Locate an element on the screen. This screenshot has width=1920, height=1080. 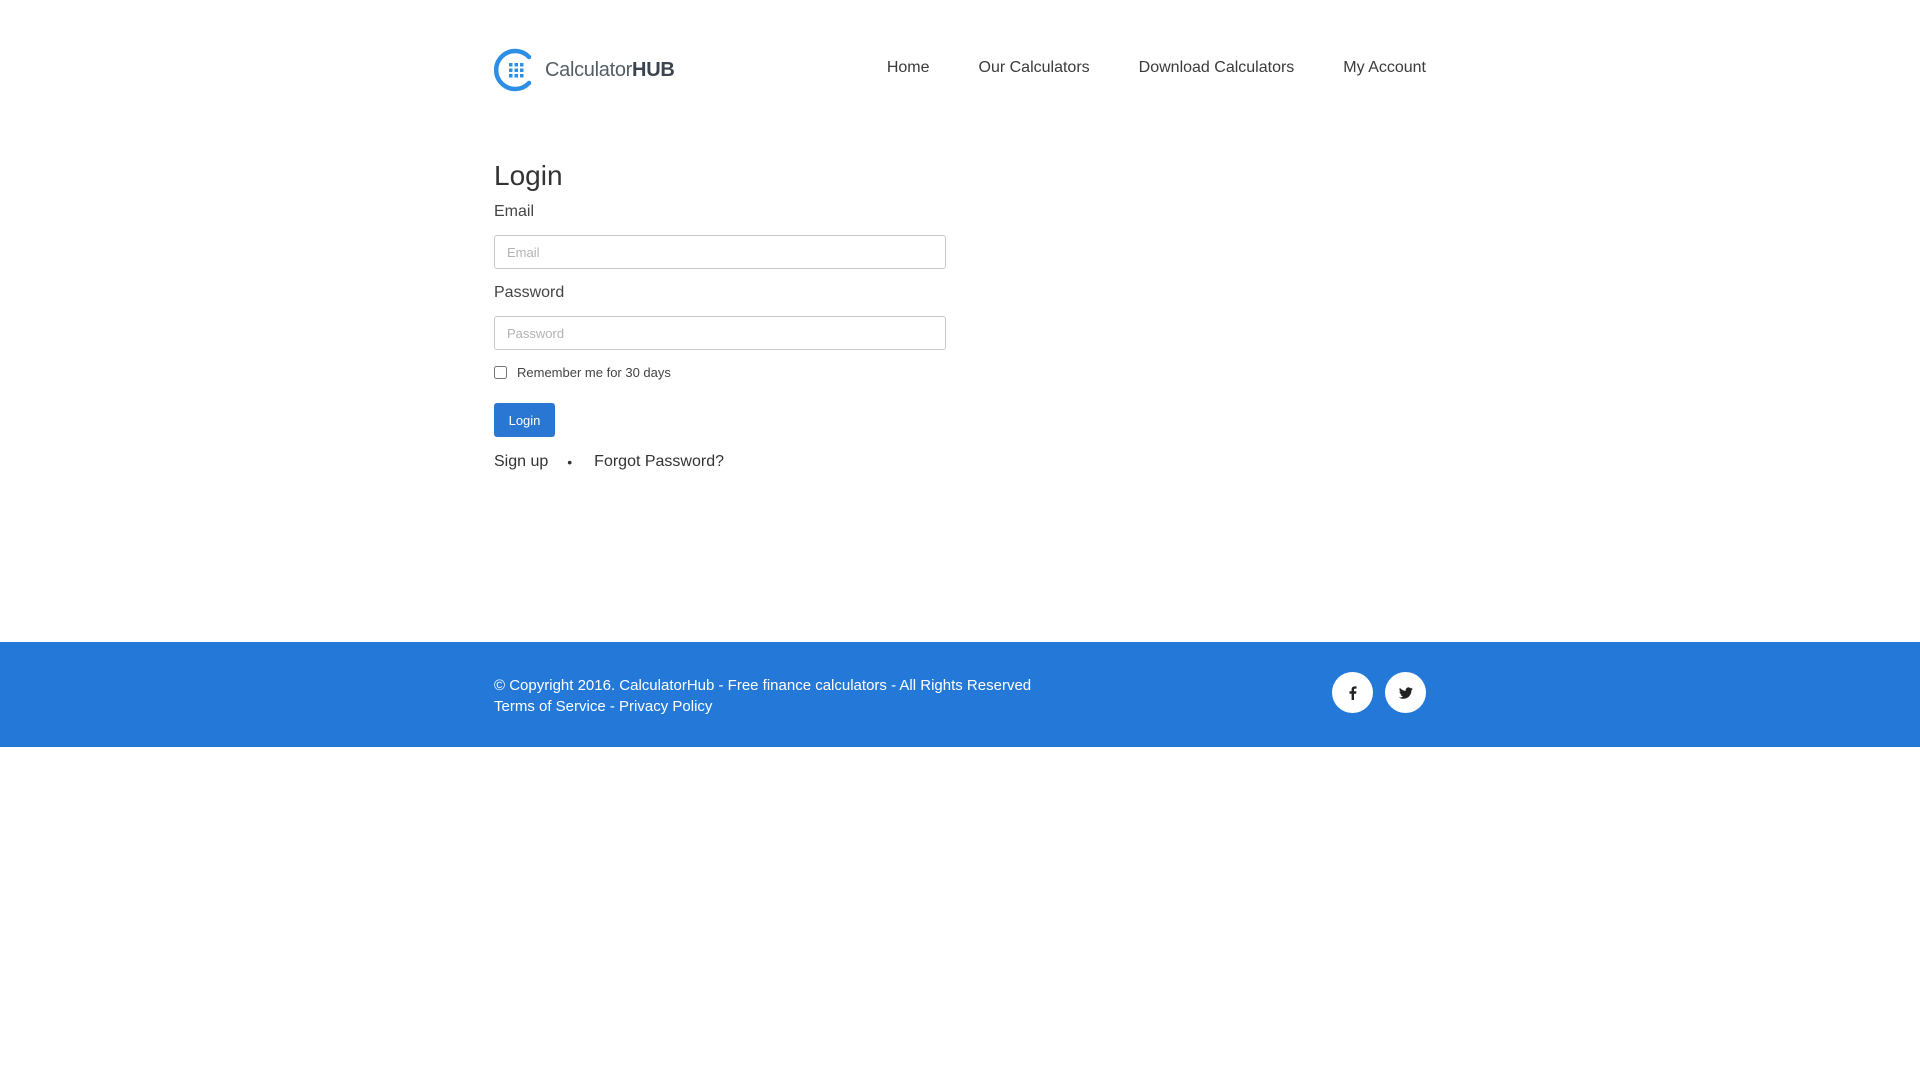
logo-text: CalculatorHUB is located at coordinates (610, 70).